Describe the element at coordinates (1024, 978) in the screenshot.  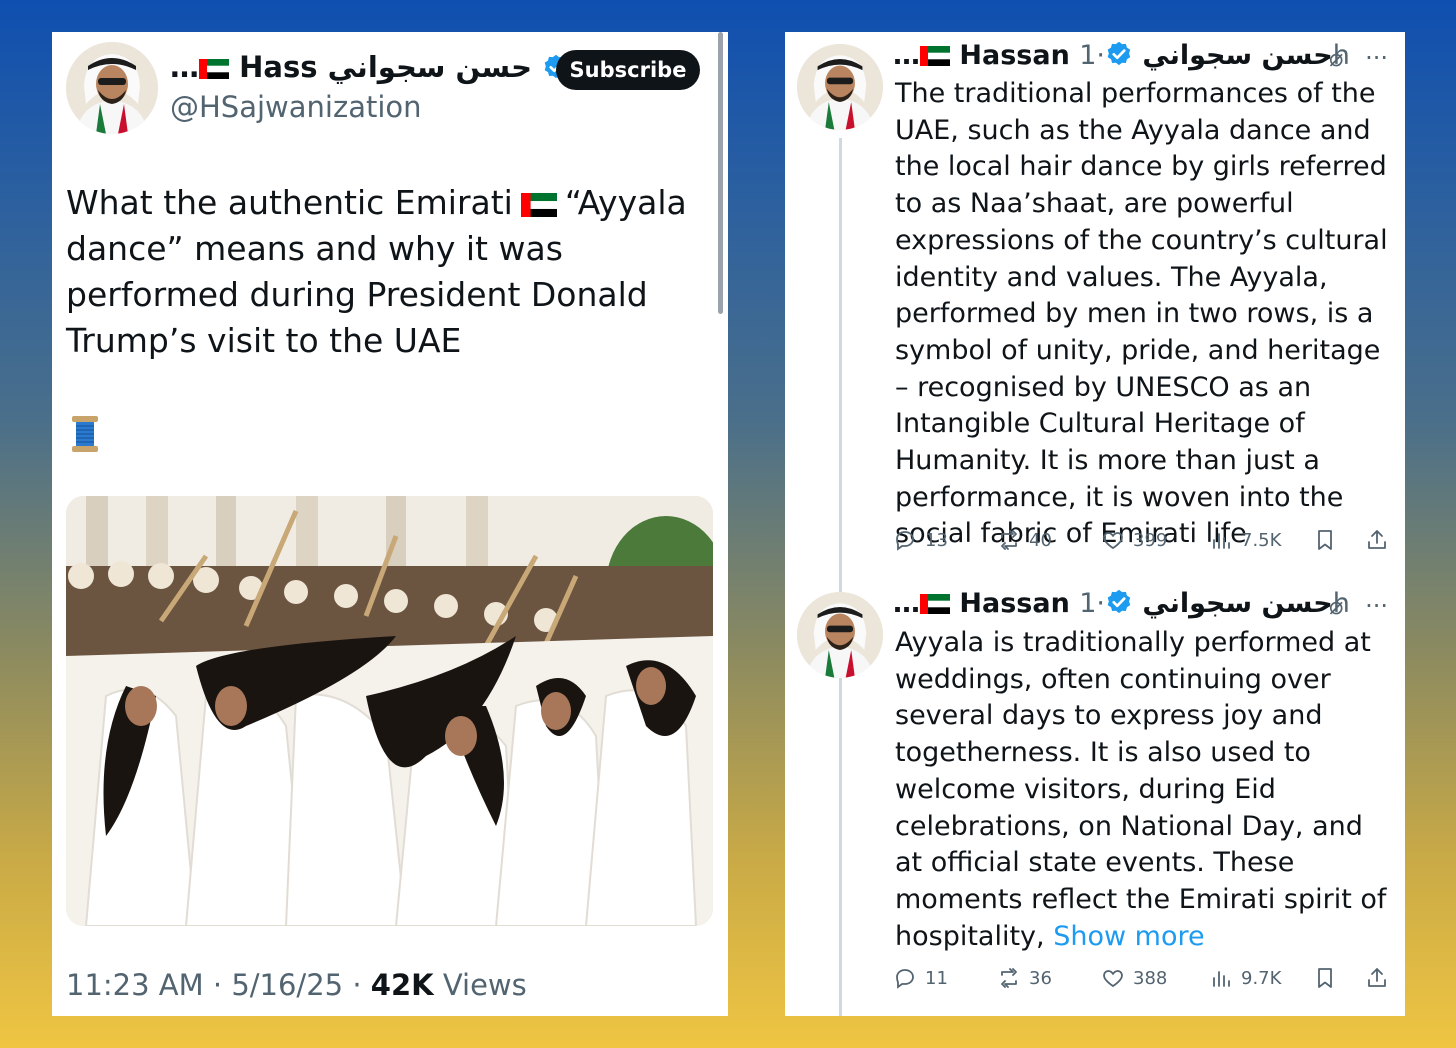
I see `repost-button: 36` at that location.